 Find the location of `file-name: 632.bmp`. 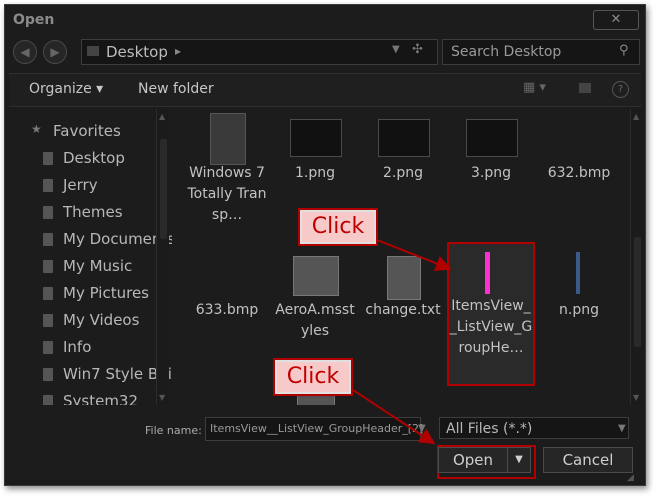

file-name: 632.bmp is located at coordinates (579, 173).